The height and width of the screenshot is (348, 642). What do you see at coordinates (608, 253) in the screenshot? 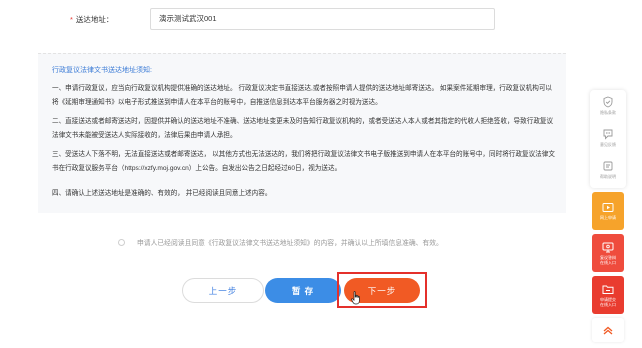
I see `sidebar-defense-entry: 复议答辩 在线入口` at bounding box center [608, 253].